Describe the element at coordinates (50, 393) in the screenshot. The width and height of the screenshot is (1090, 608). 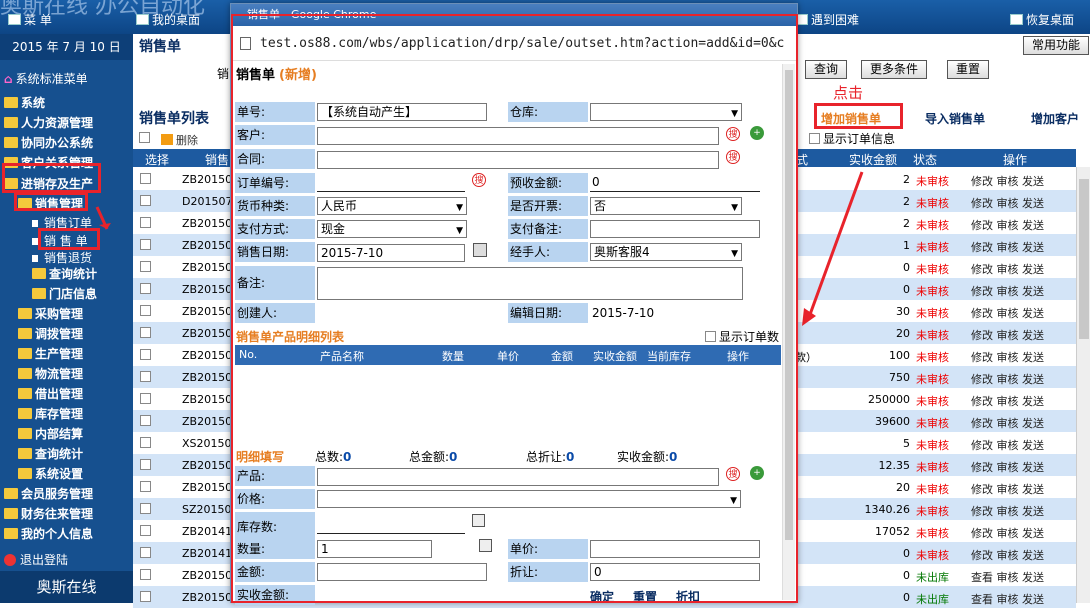
I see `sidebar-item-lend: 借出管理` at that location.